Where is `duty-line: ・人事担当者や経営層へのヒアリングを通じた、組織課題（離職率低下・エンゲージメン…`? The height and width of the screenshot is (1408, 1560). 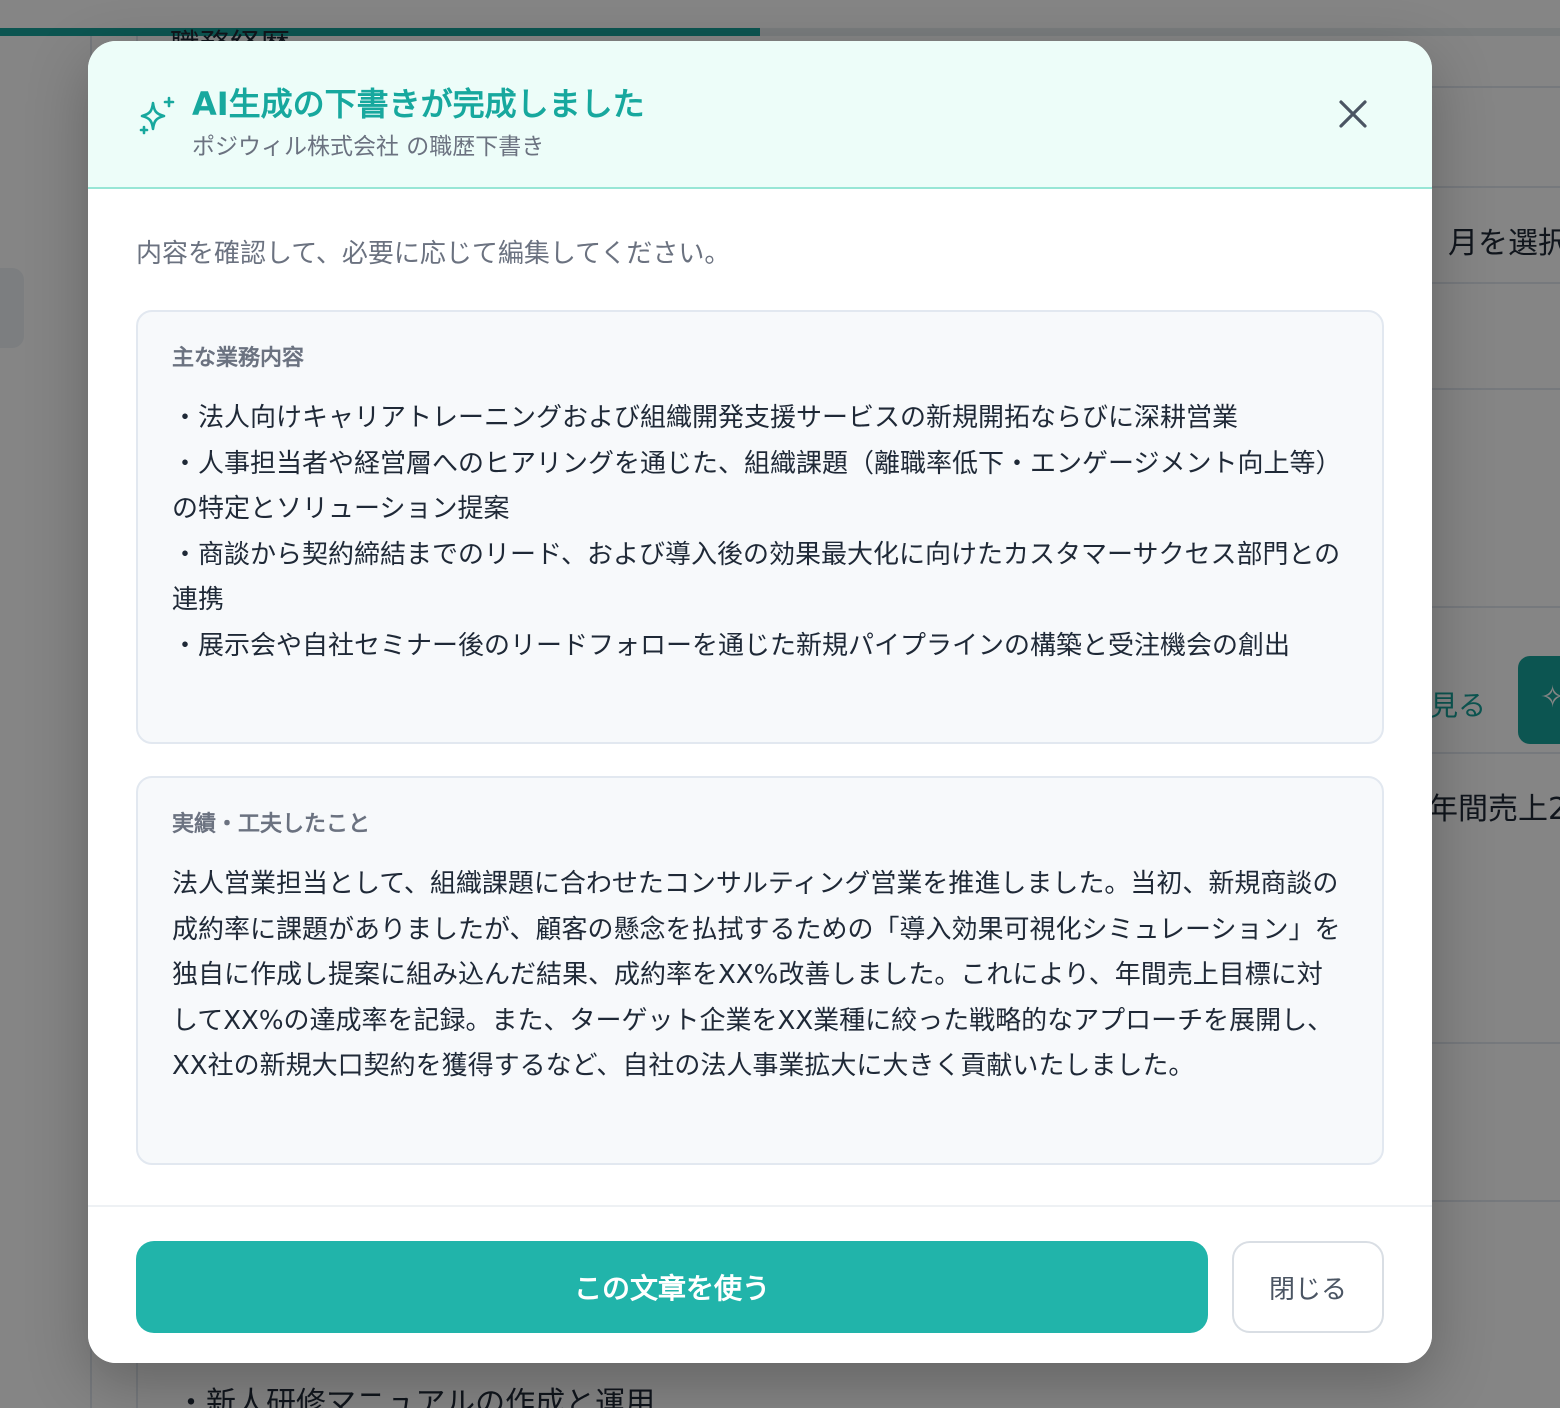
duty-line: ・人事担当者や経営層へのヒアリングを通じた、組織課題（離職率低下・エンゲージメン… is located at coordinates (757, 486).